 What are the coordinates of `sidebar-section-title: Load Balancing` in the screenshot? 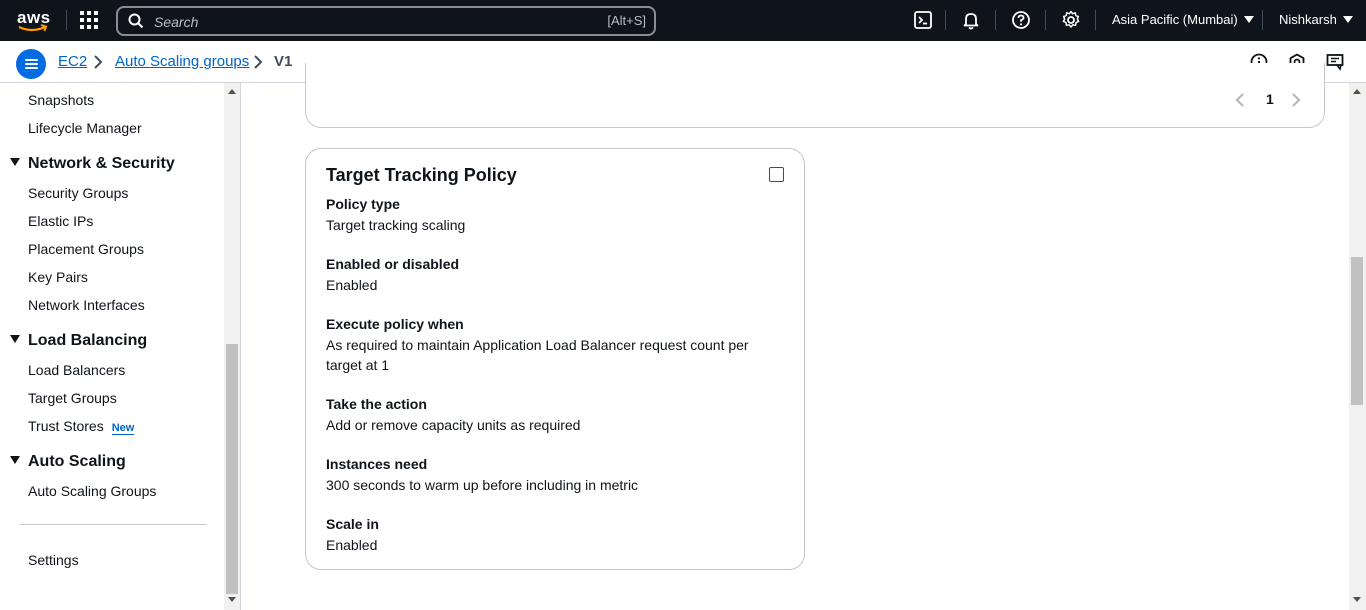 It's located at (88, 340).